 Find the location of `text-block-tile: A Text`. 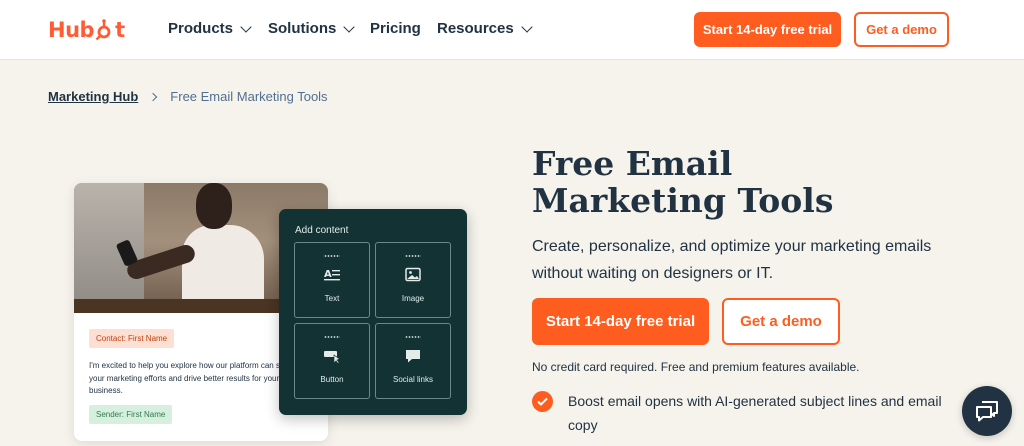

text-block-tile: A Text is located at coordinates (332, 280).